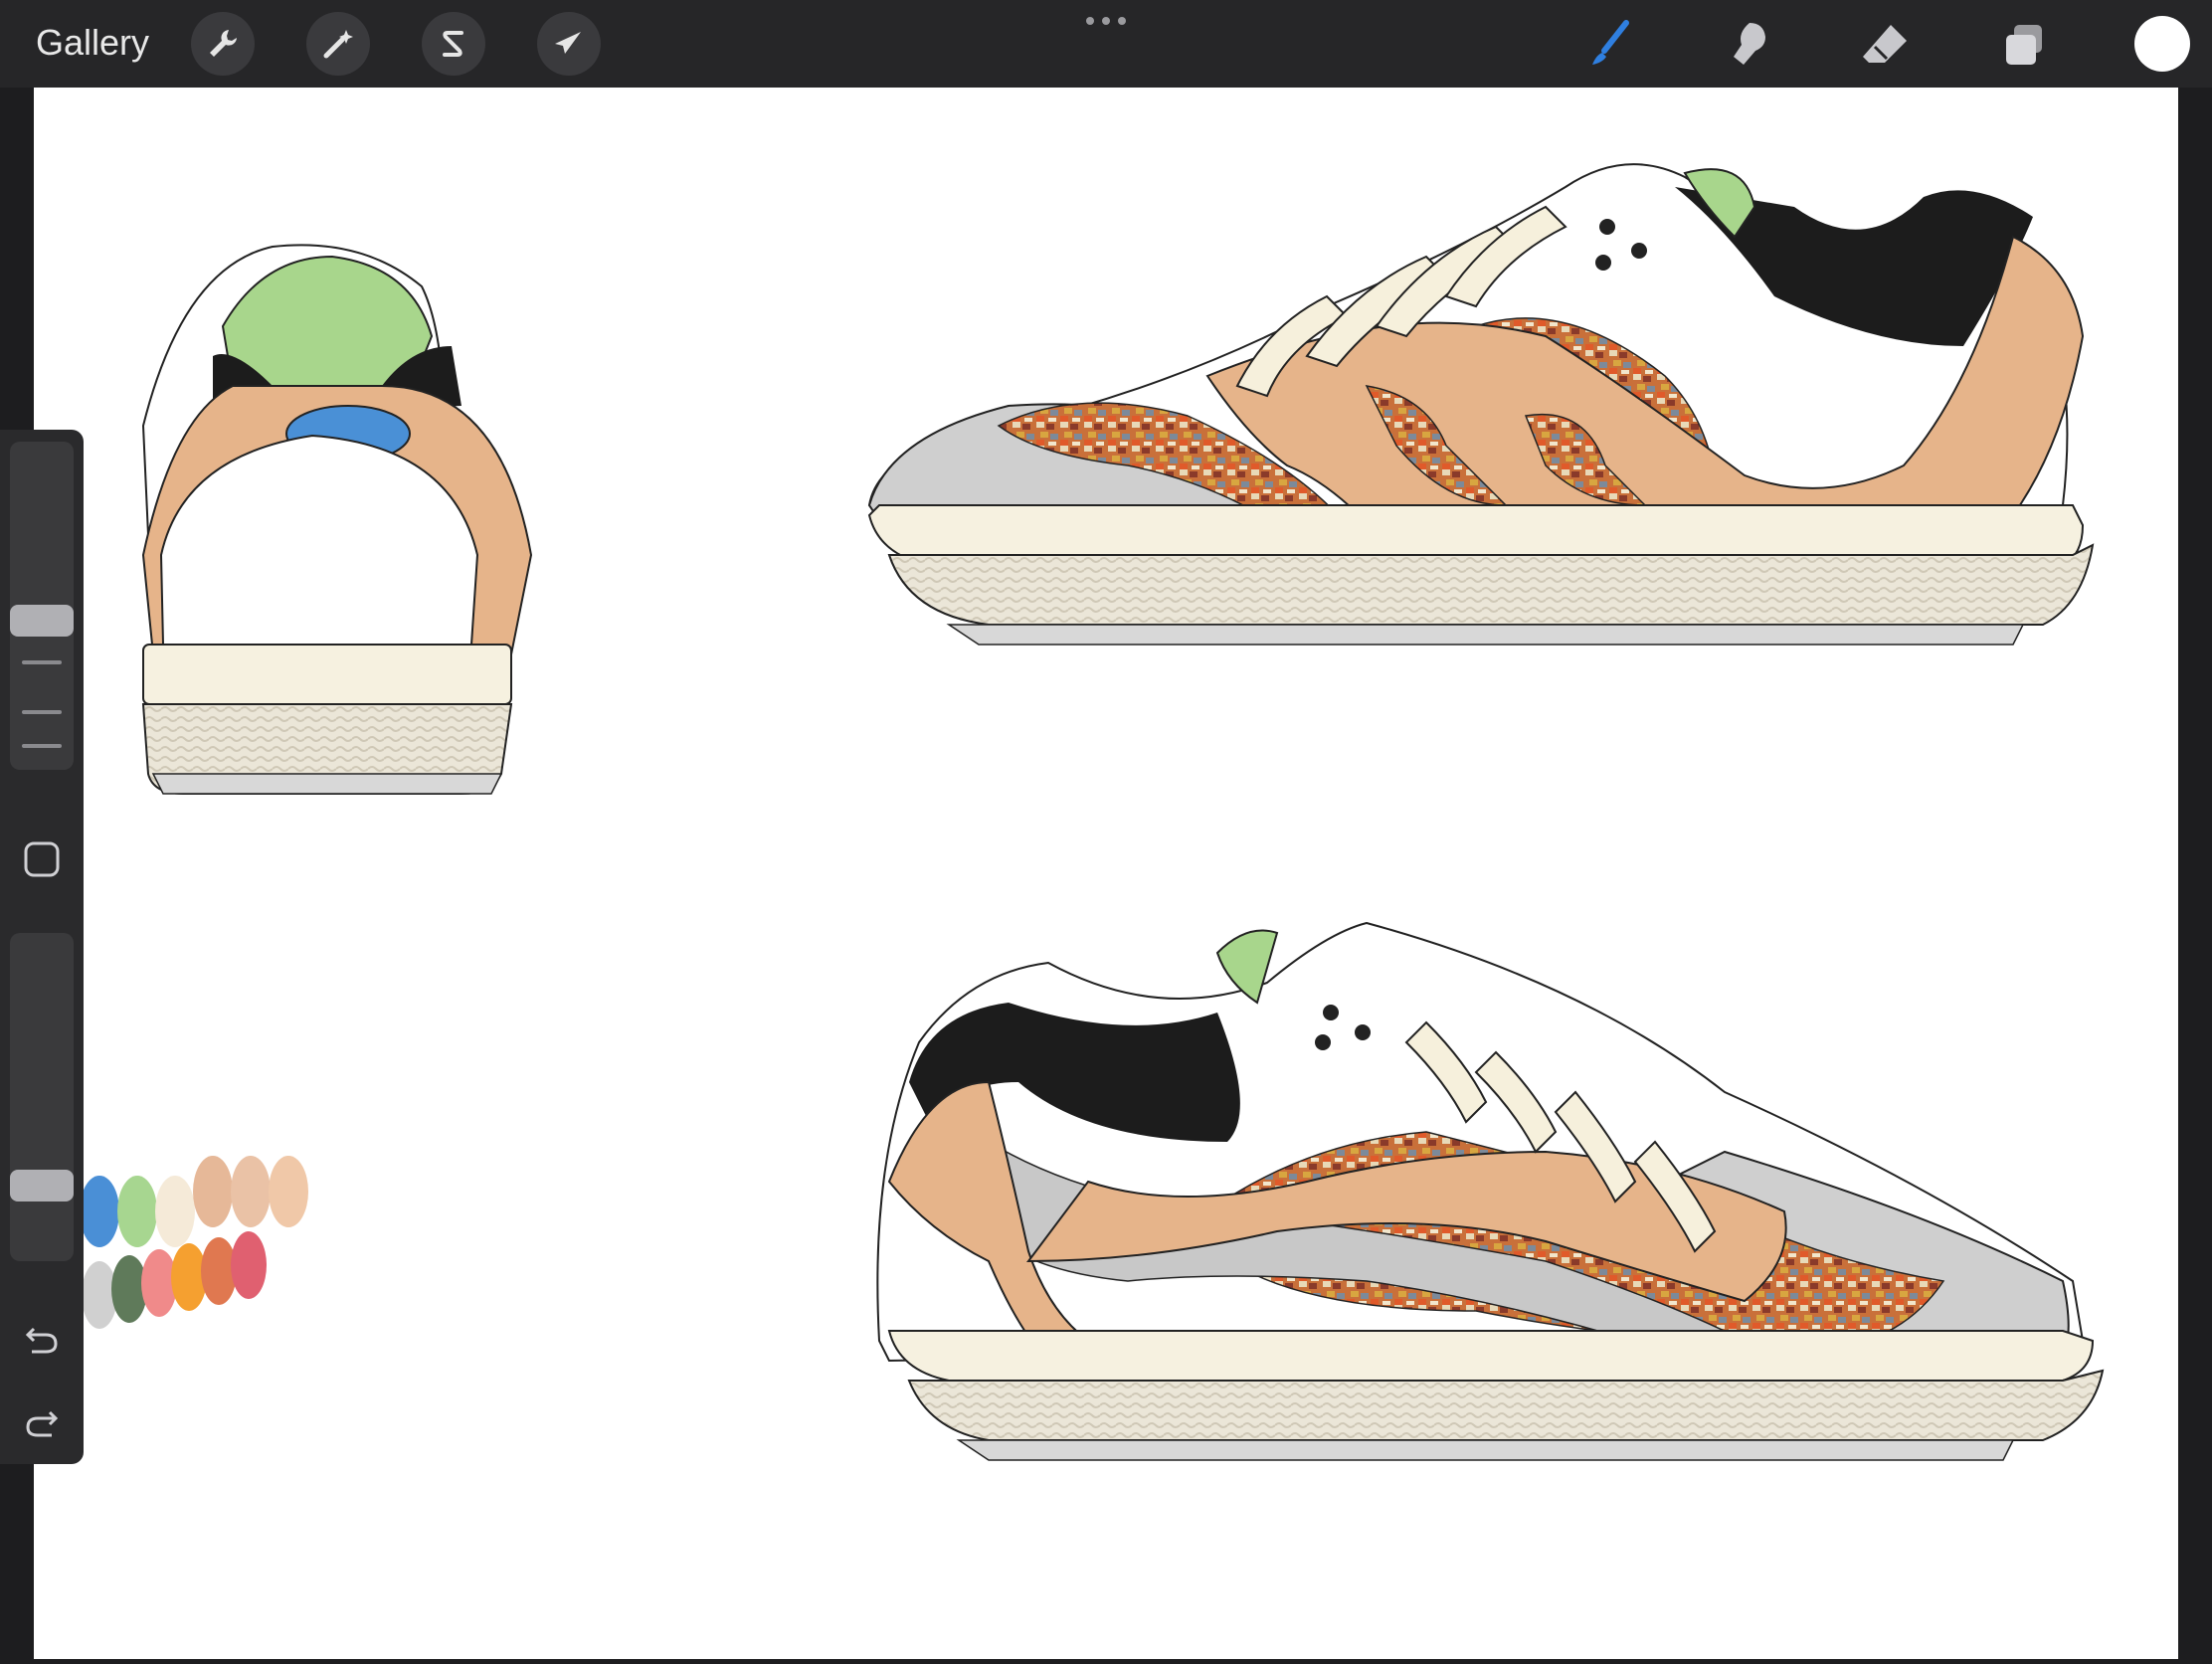 The image size is (2212, 1664). What do you see at coordinates (1747, 45) in the screenshot?
I see `smudge-finger-icon` at bounding box center [1747, 45].